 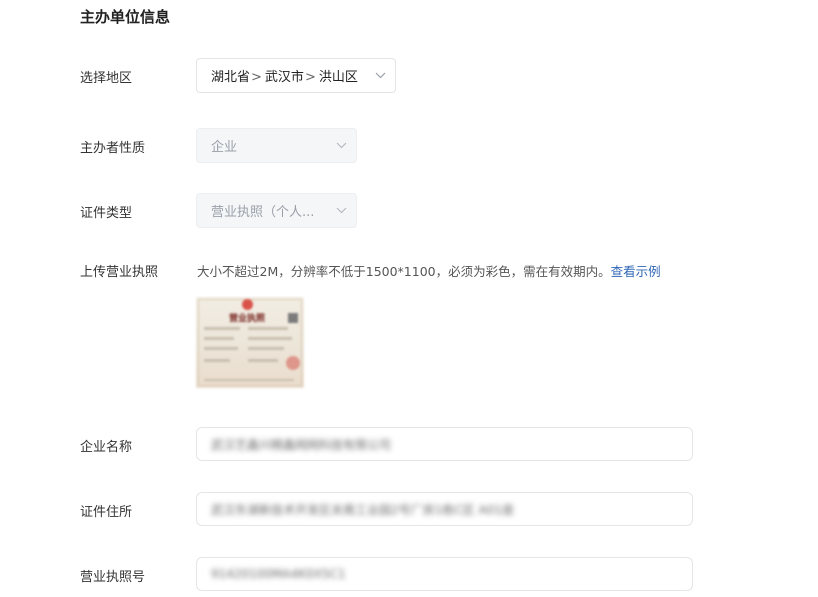 I want to click on view-example-link: 查看示例, so click(x=636, y=271).